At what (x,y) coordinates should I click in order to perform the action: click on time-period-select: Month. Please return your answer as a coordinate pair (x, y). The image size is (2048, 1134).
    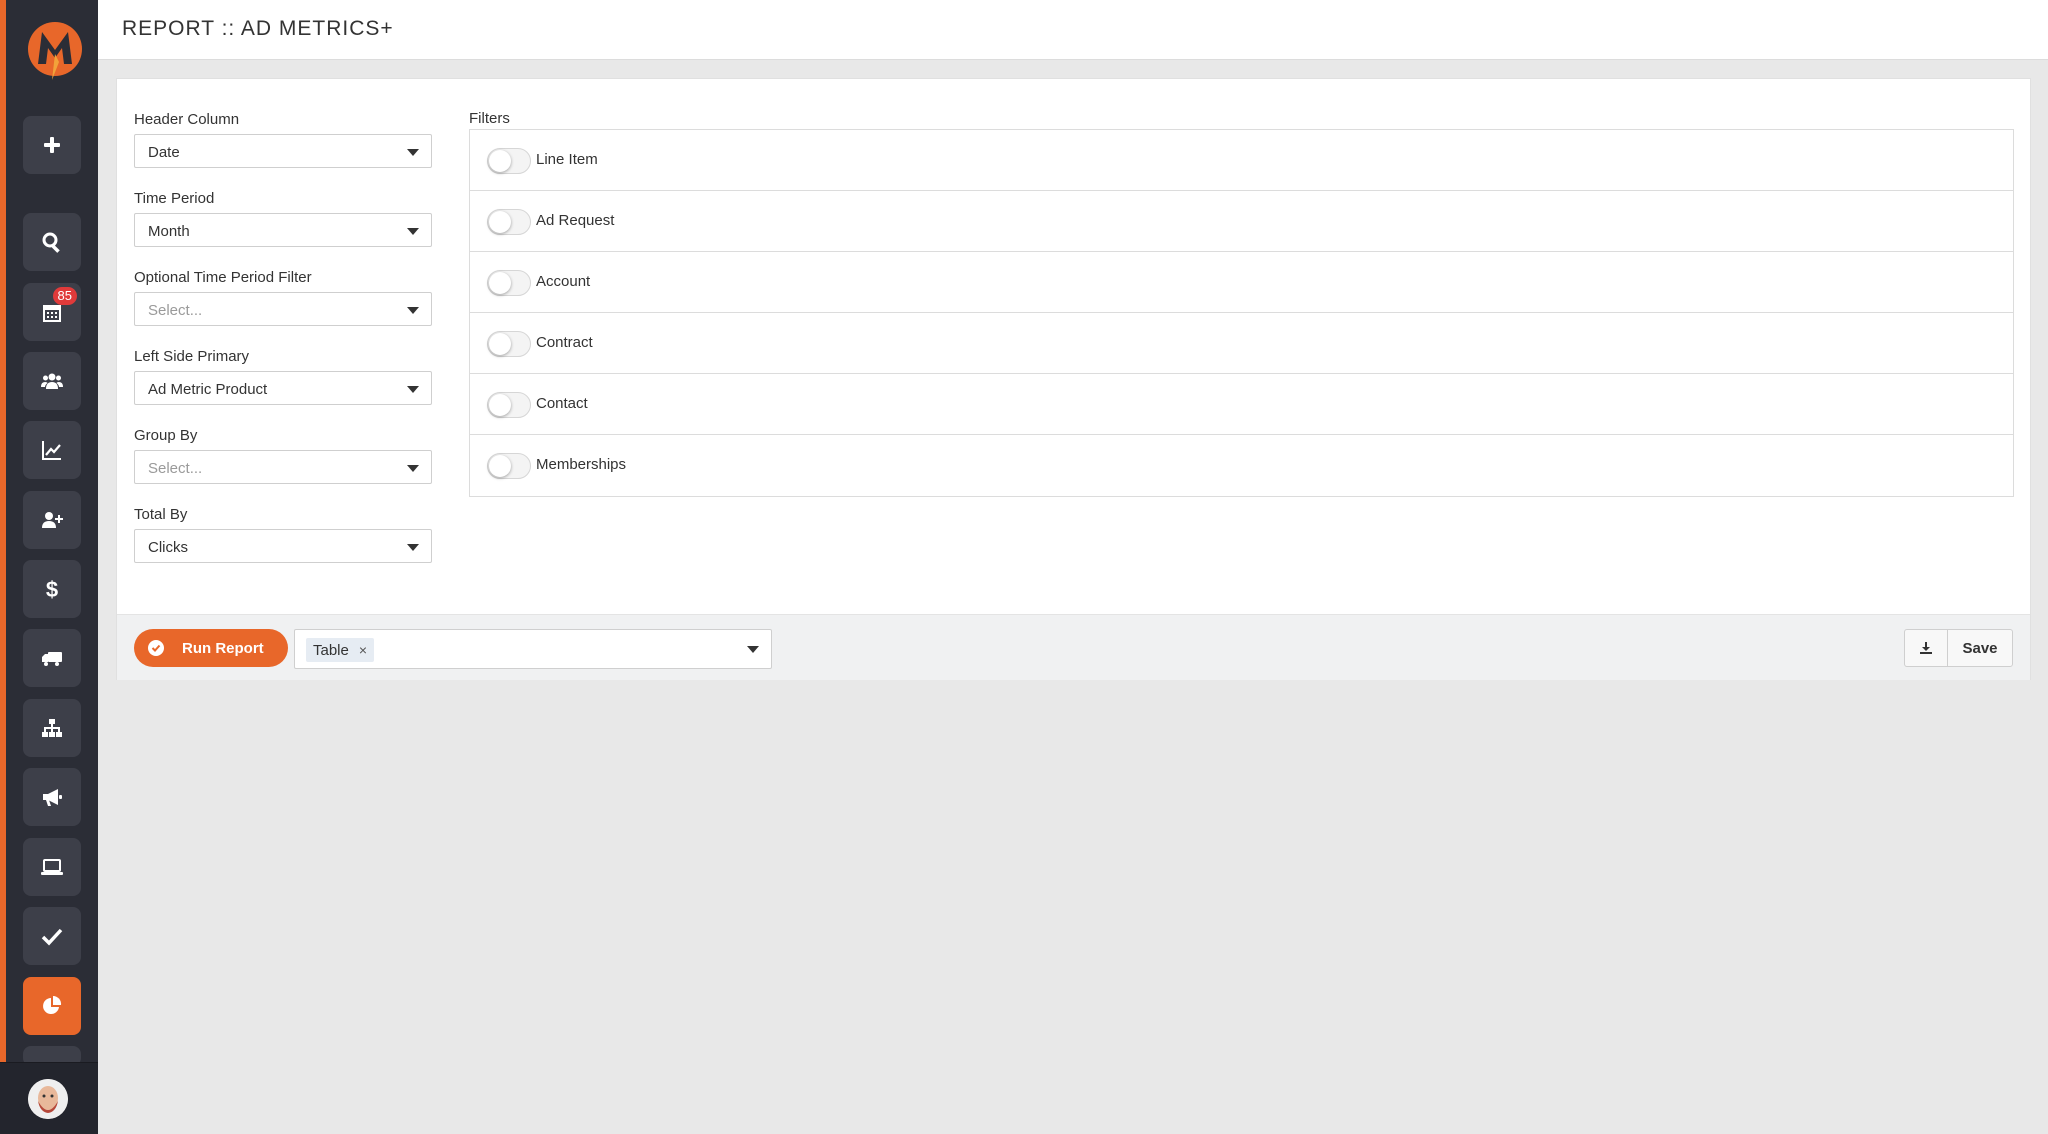
    Looking at the image, I should click on (283, 230).